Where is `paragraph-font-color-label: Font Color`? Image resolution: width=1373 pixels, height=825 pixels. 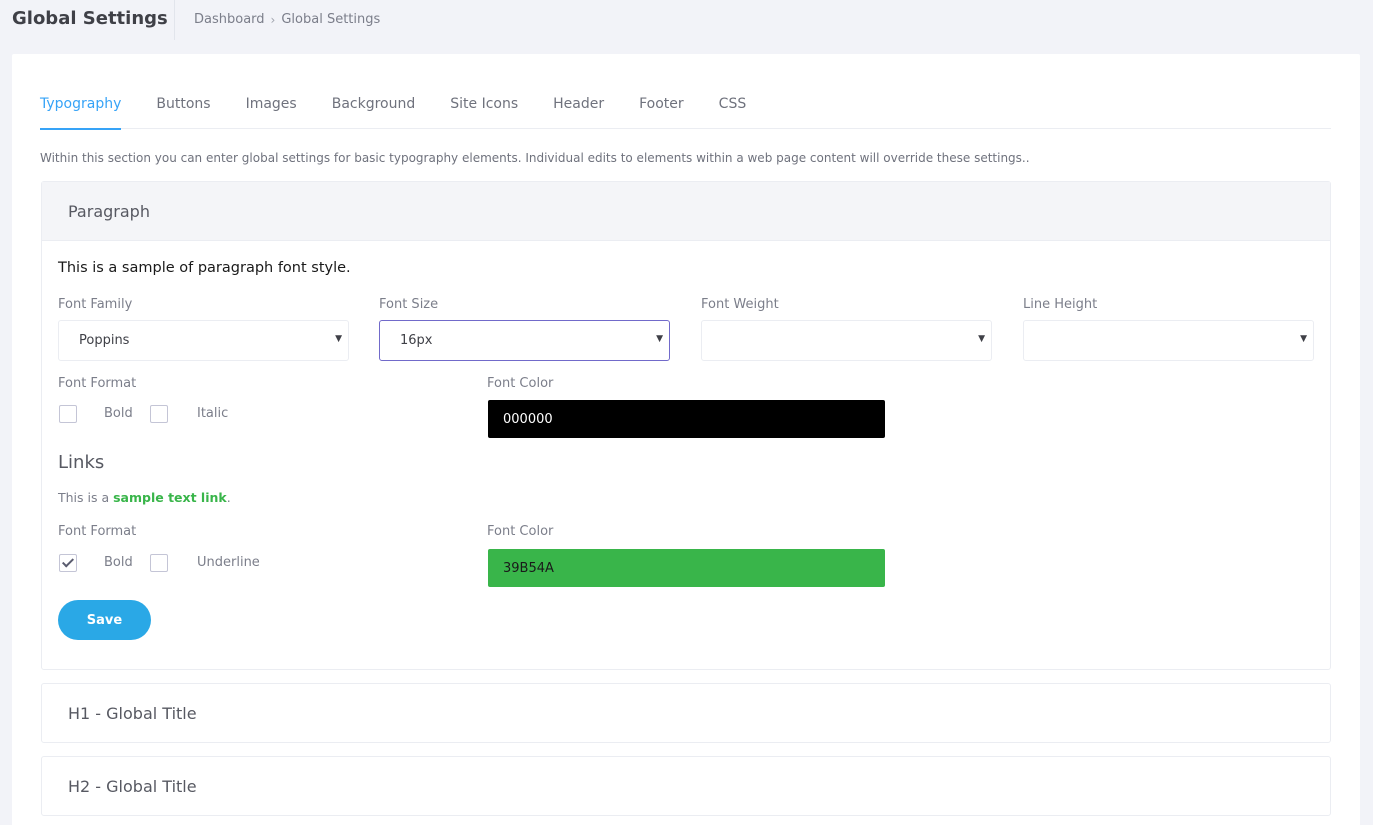 paragraph-font-color-label: Font Color is located at coordinates (520, 383).